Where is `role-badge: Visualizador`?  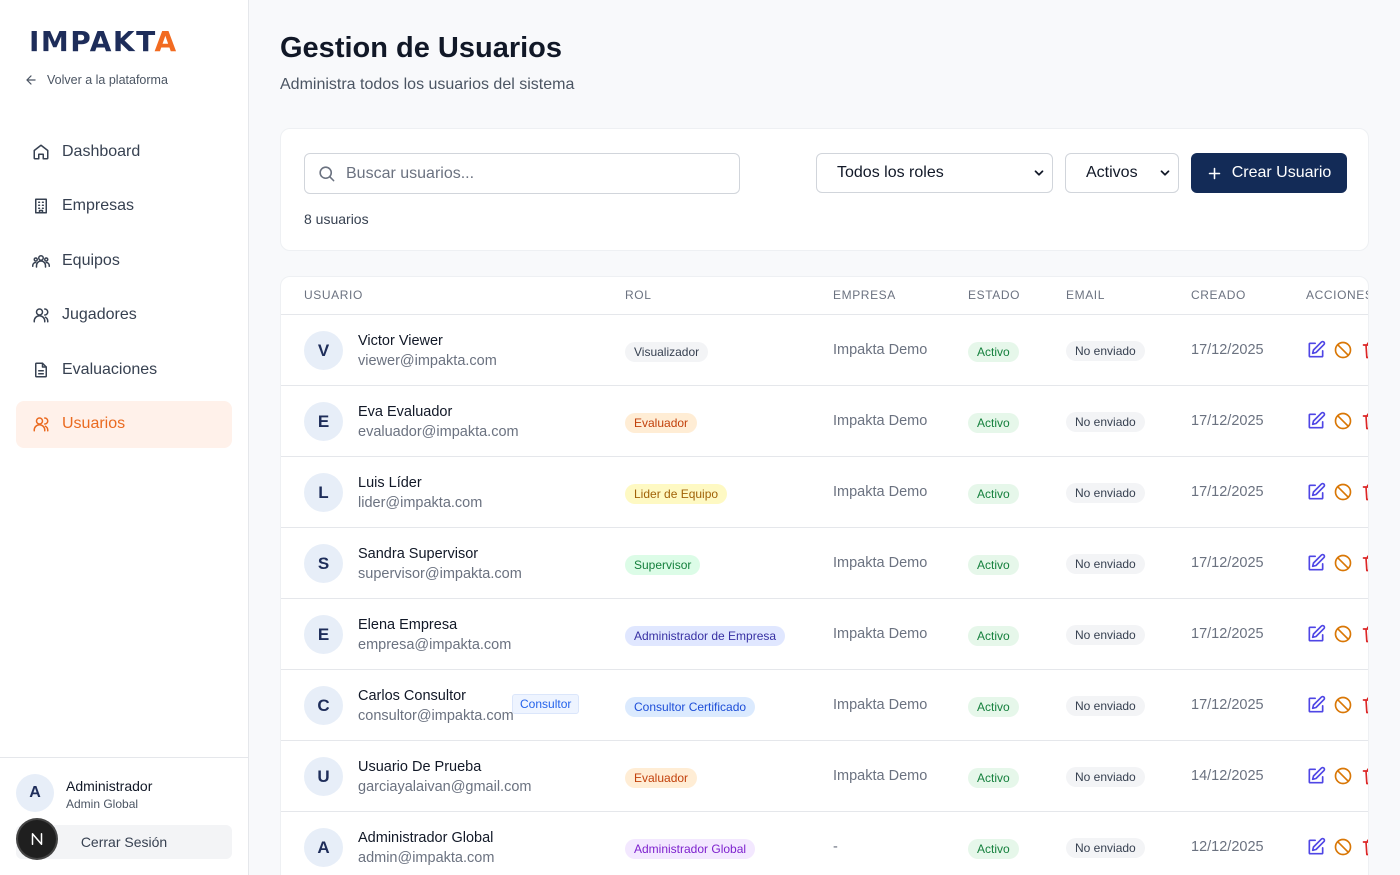
role-badge: Visualizador is located at coordinates (667, 352).